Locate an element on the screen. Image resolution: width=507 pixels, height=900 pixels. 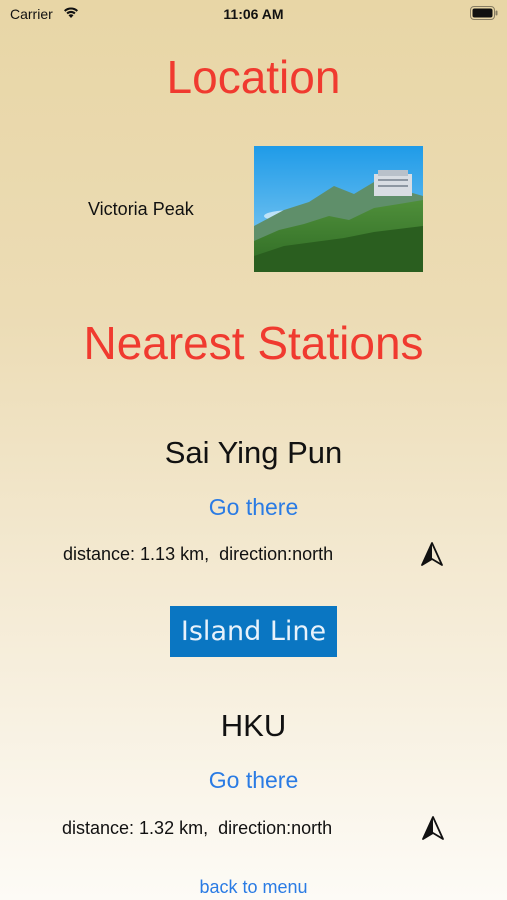
clock: 11:06 AM is located at coordinates (253, 14).